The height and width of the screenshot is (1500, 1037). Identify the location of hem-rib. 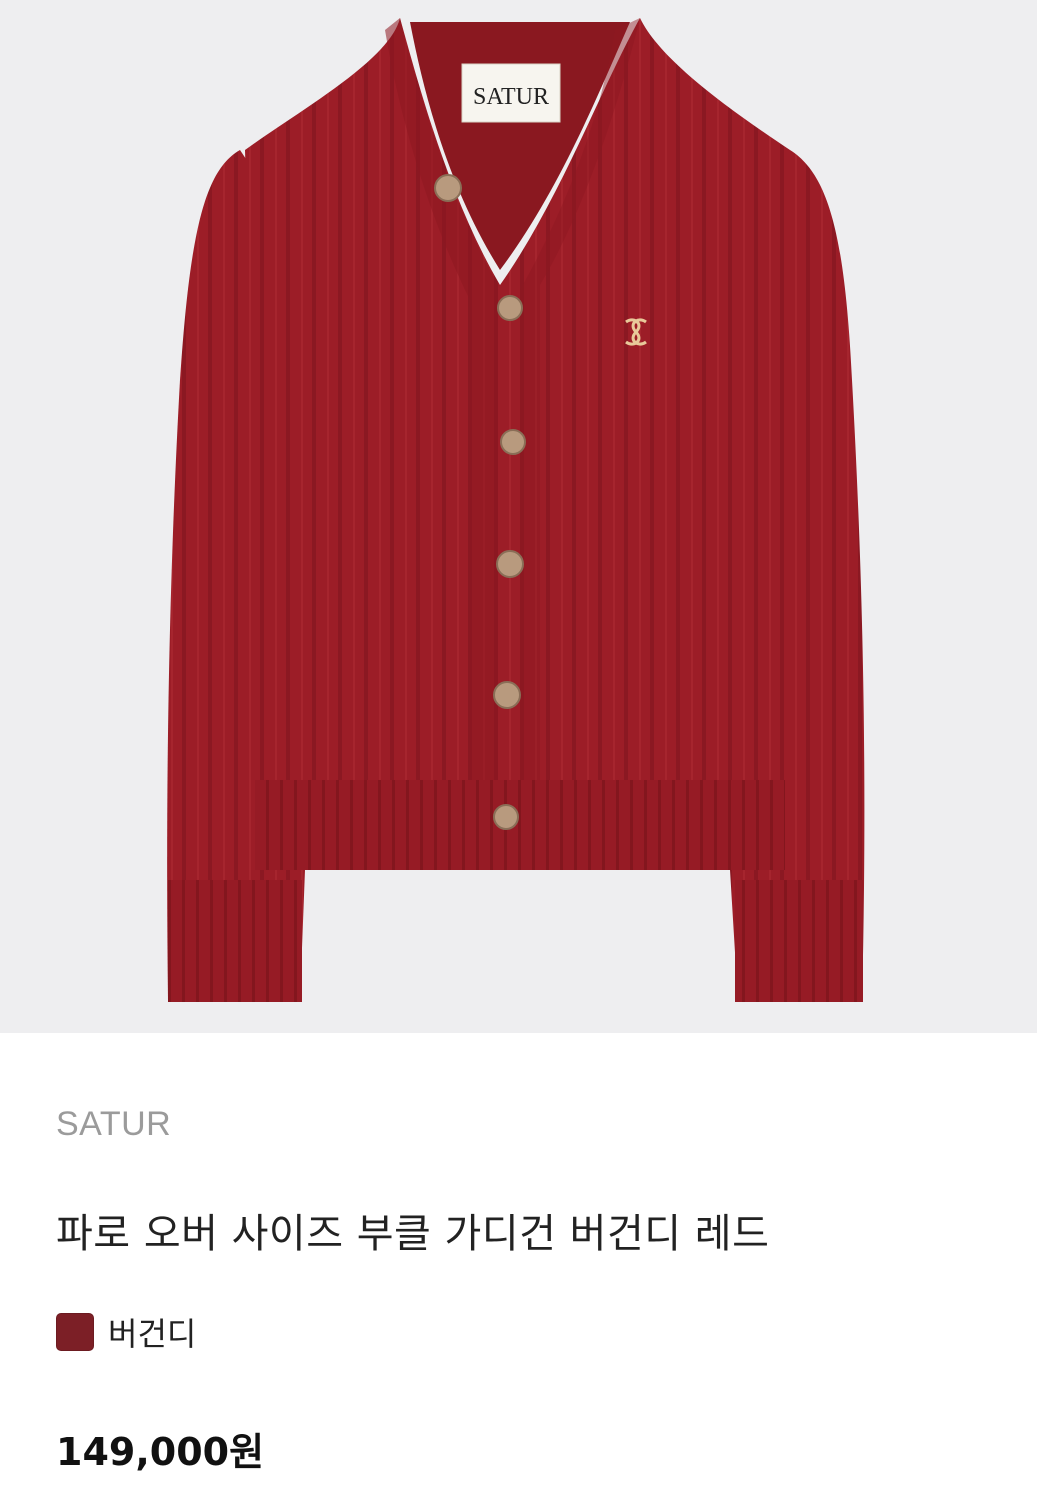
(520, 825).